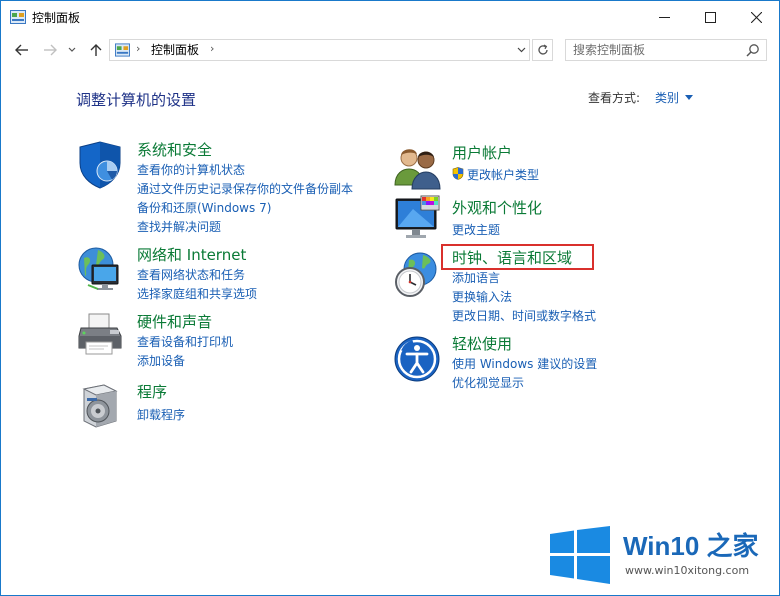 The height and width of the screenshot is (596, 780). Describe the element at coordinates (185, 342) in the screenshot. I see `link-devices-printers: 查看设备和打印机` at that location.